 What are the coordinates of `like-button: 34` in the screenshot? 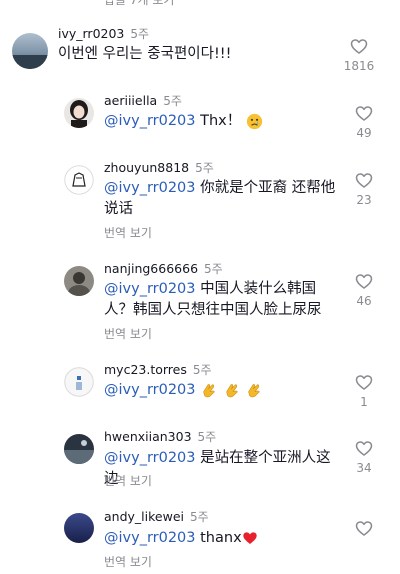 It's located at (364, 456).